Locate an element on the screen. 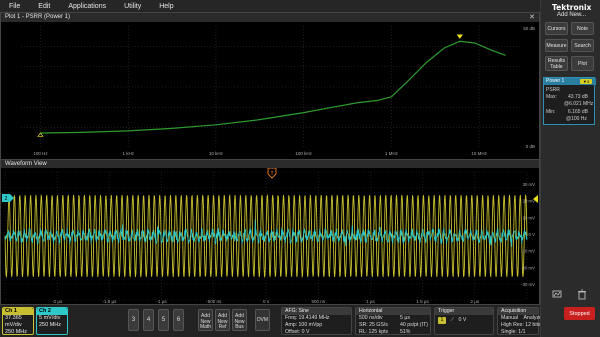 The height and width of the screenshot is (337, 600). add-new-ref-button: Add New Ref is located at coordinates (222, 320).